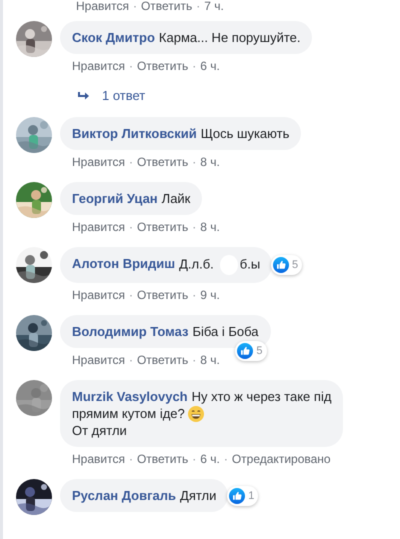 Image resolution: width=400 pixels, height=539 pixels. I want to click on grinning-emoji-icon, so click(196, 414).